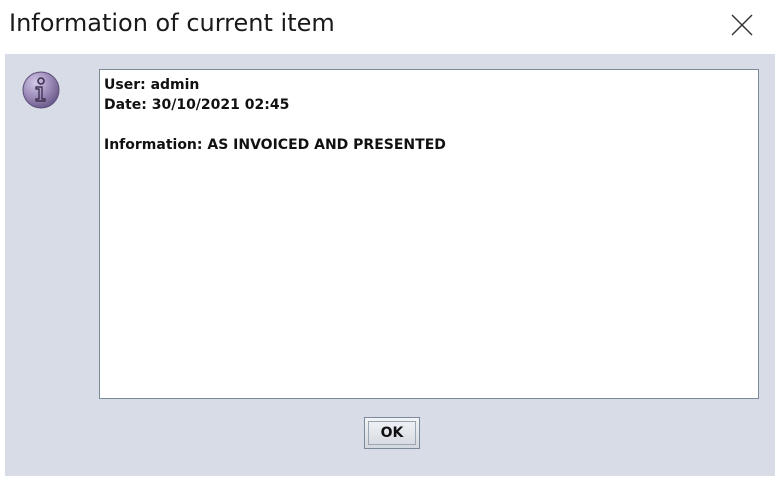 The width and height of the screenshot is (775, 487). What do you see at coordinates (387, 27) in the screenshot?
I see `title-bar: Information of current item` at bounding box center [387, 27].